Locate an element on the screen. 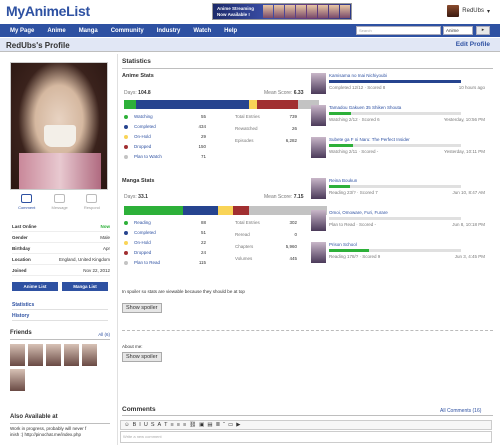 The image size is (500, 445). toolbar-tool-icon: ▣ is located at coordinates (201, 425).